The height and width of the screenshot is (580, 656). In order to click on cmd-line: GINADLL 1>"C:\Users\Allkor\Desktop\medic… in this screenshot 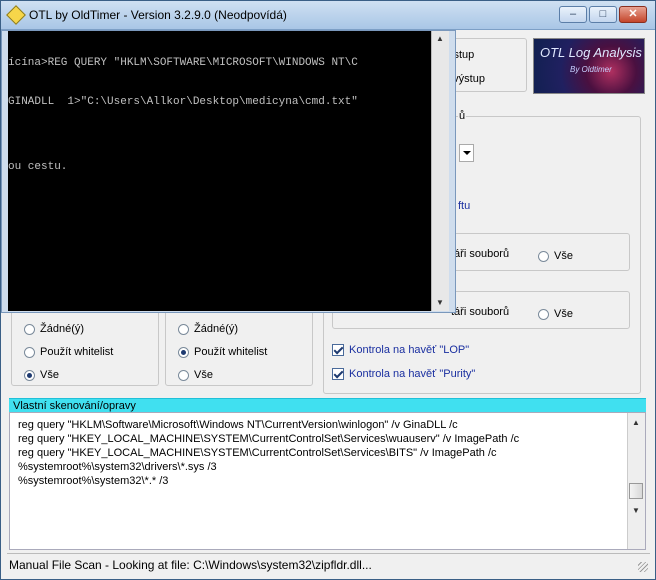, I will do `click(183, 102)`.